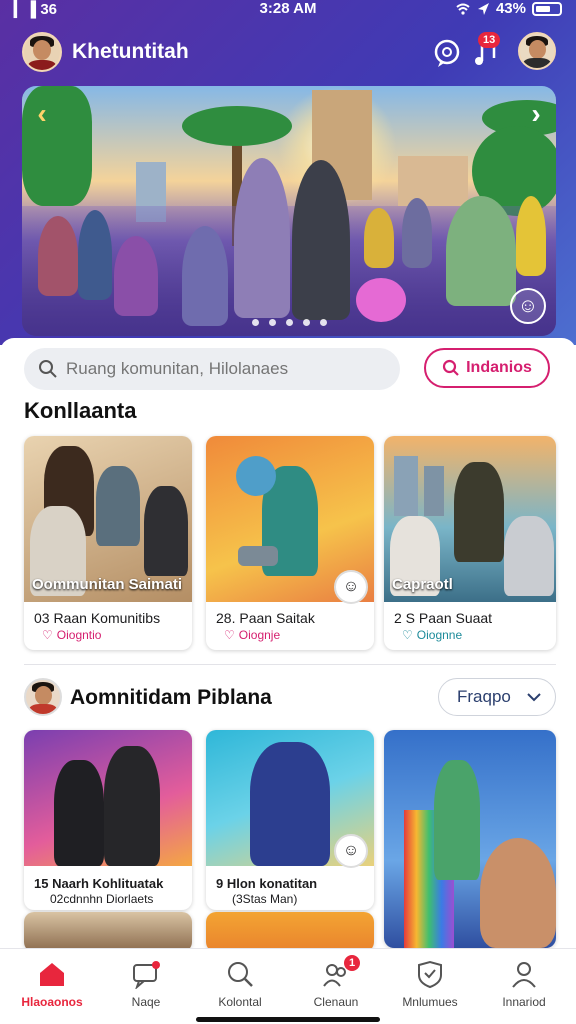 The height and width of the screenshot is (1024, 576). Describe the element at coordinates (107, 584) in the screenshot. I see `card-caption: Oommunitan Saimati` at that location.